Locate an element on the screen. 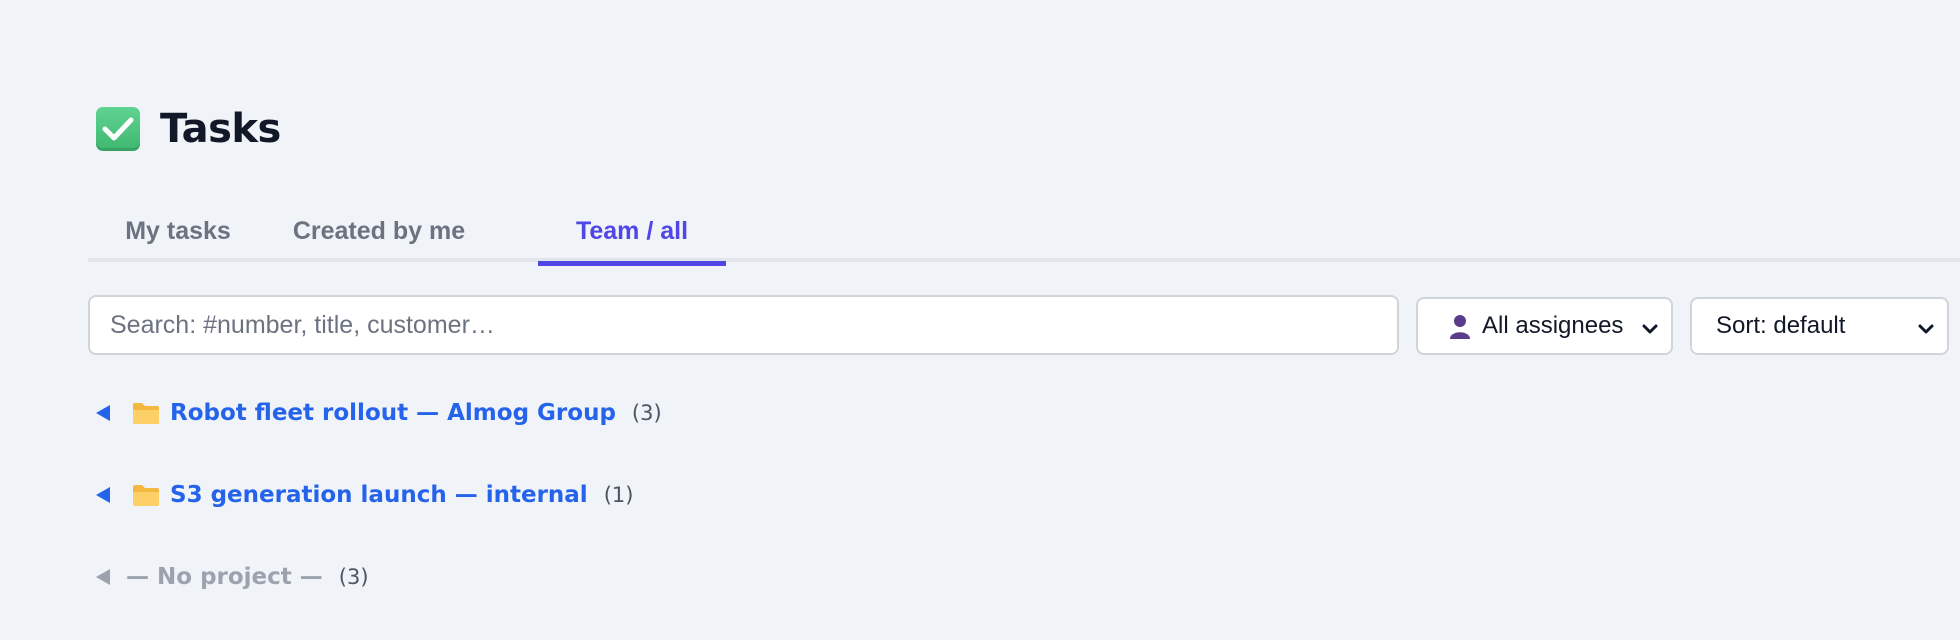 This screenshot has width=1960, height=640. tab-team-all: Team / all is located at coordinates (632, 233).